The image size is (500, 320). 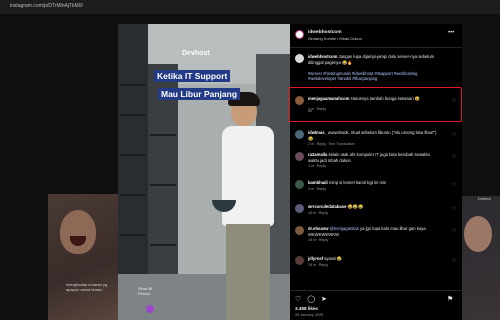 I want to click on author-avatar, so click(x=299, y=34).